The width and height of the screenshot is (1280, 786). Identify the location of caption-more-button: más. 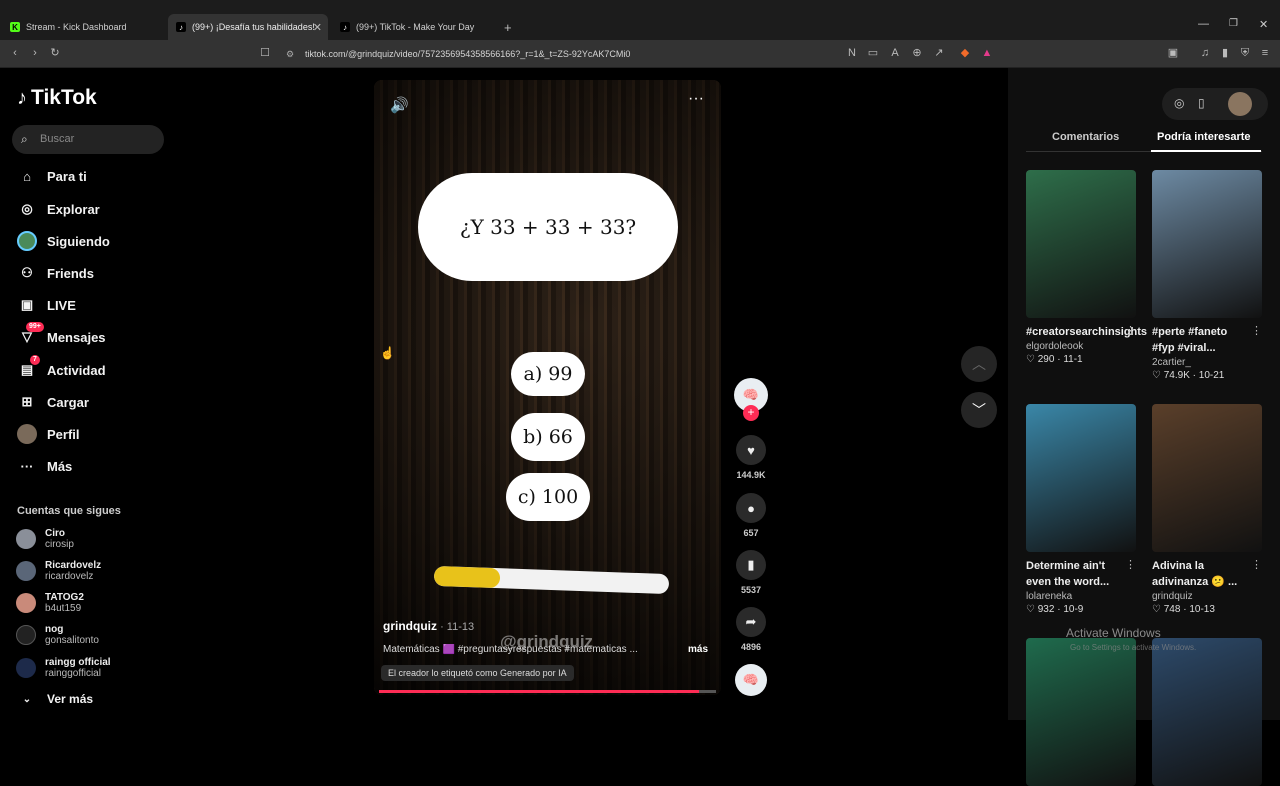
(698, 649).